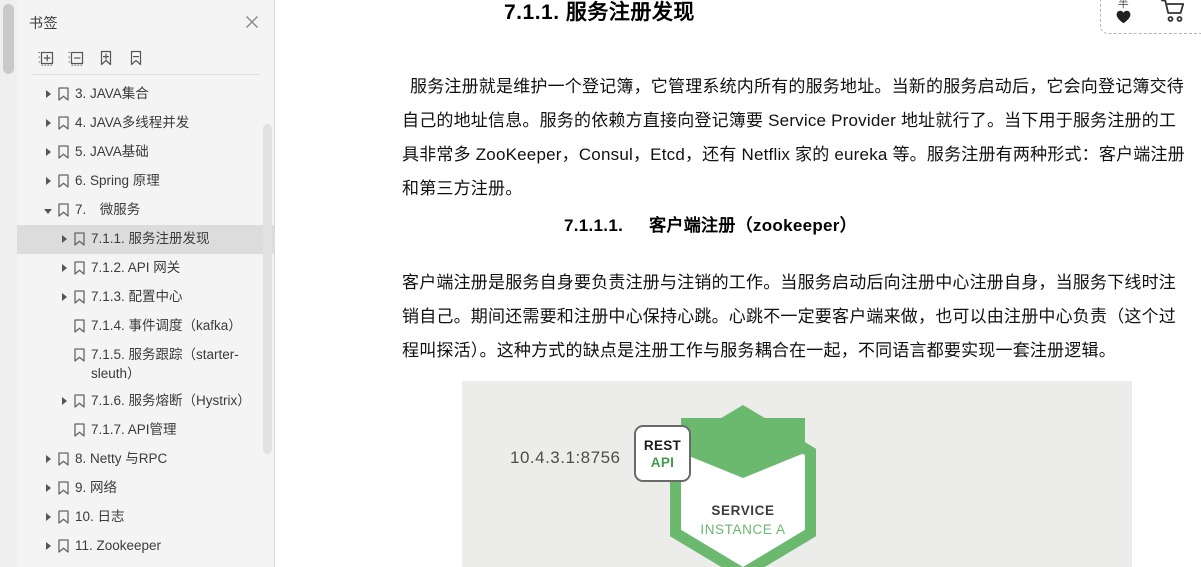 The height and width of the screenshot is (567, 1201). What do you see at coordinates (1123, 19) in the screenshot?
I see `favorite-icon` at bounding box center [1123, 19].